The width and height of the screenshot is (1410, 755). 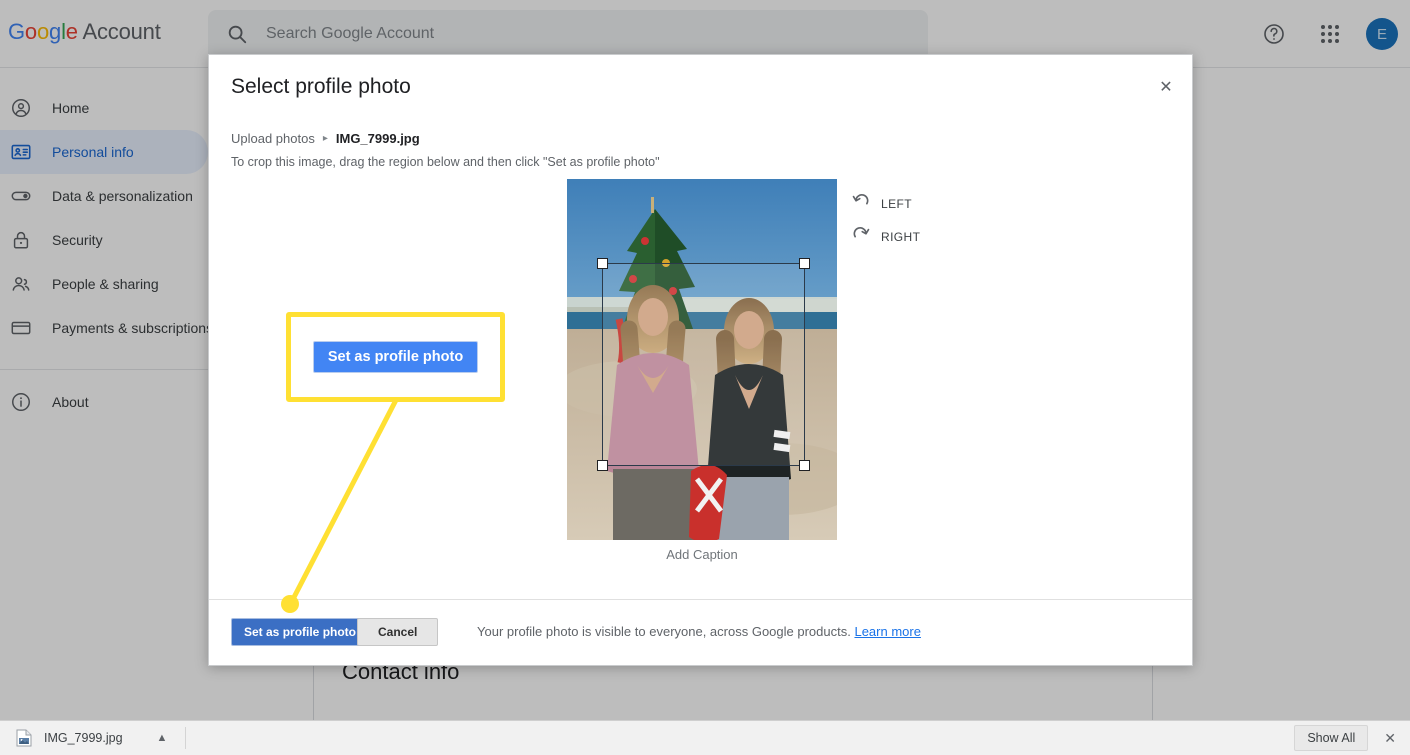 What do you see at coordinates (702, 554) in the screenshot?
I see `add-caption-field: Add Caption` at bounding box center [702, 554].